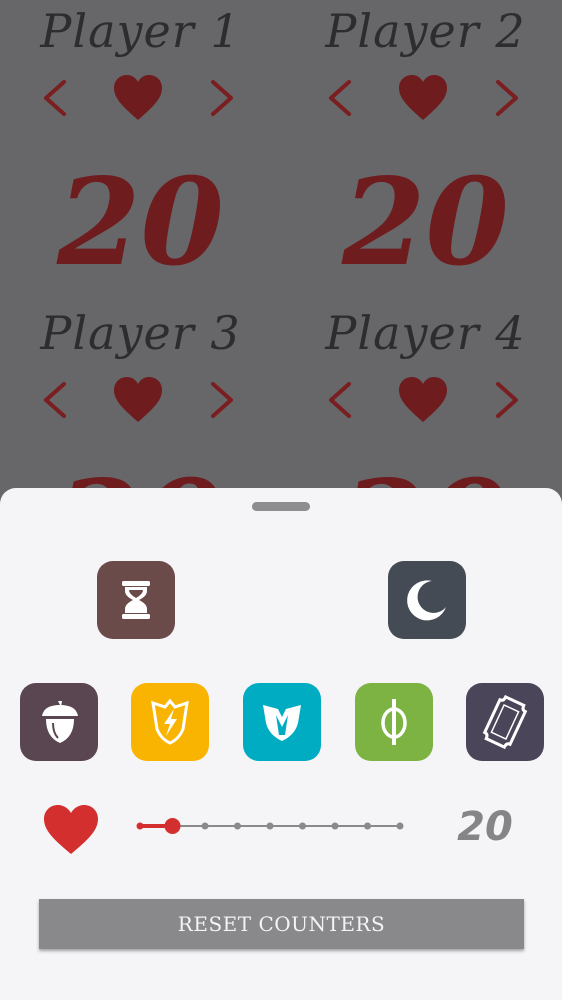 The width and height of the screenshot is (562, 1000). Describe the element at coordinates (275, 828) in the screenshot. I see `starting-life-slider` at that location.